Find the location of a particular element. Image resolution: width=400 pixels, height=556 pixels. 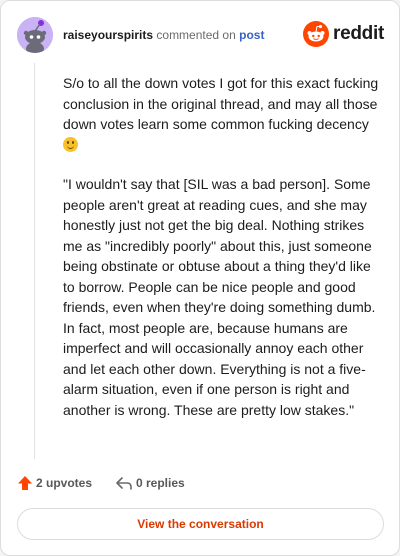

upvote-arrow-icon is located at coordinates (25, 483).